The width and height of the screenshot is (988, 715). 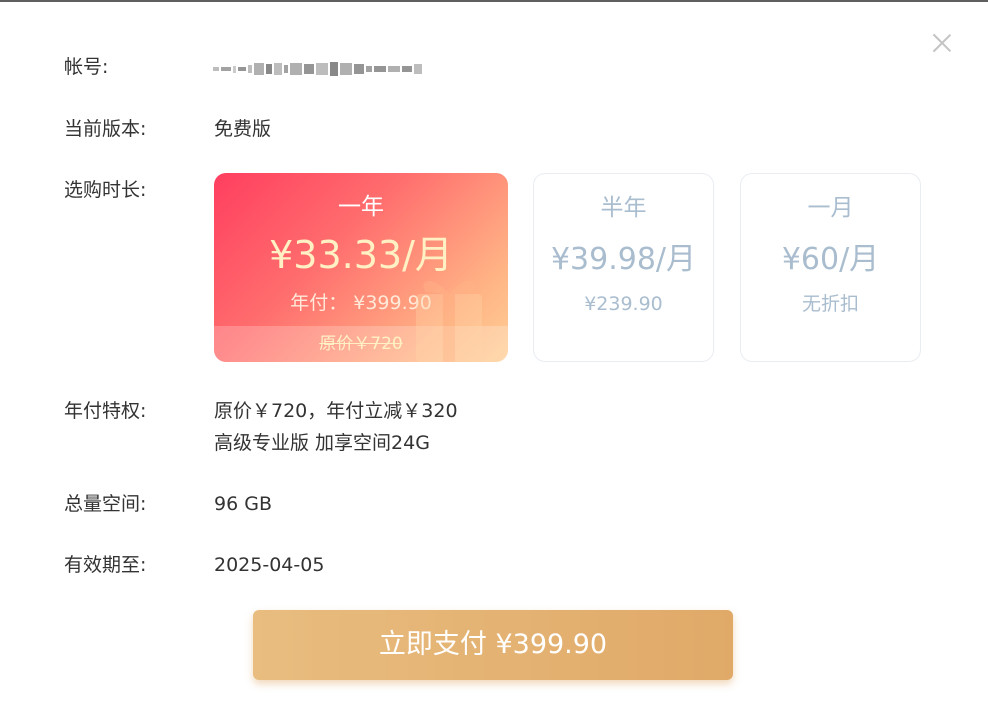 I want to click on privilege-line-2: 高级专业版 加享空间24G, so click(x=322, y=443).